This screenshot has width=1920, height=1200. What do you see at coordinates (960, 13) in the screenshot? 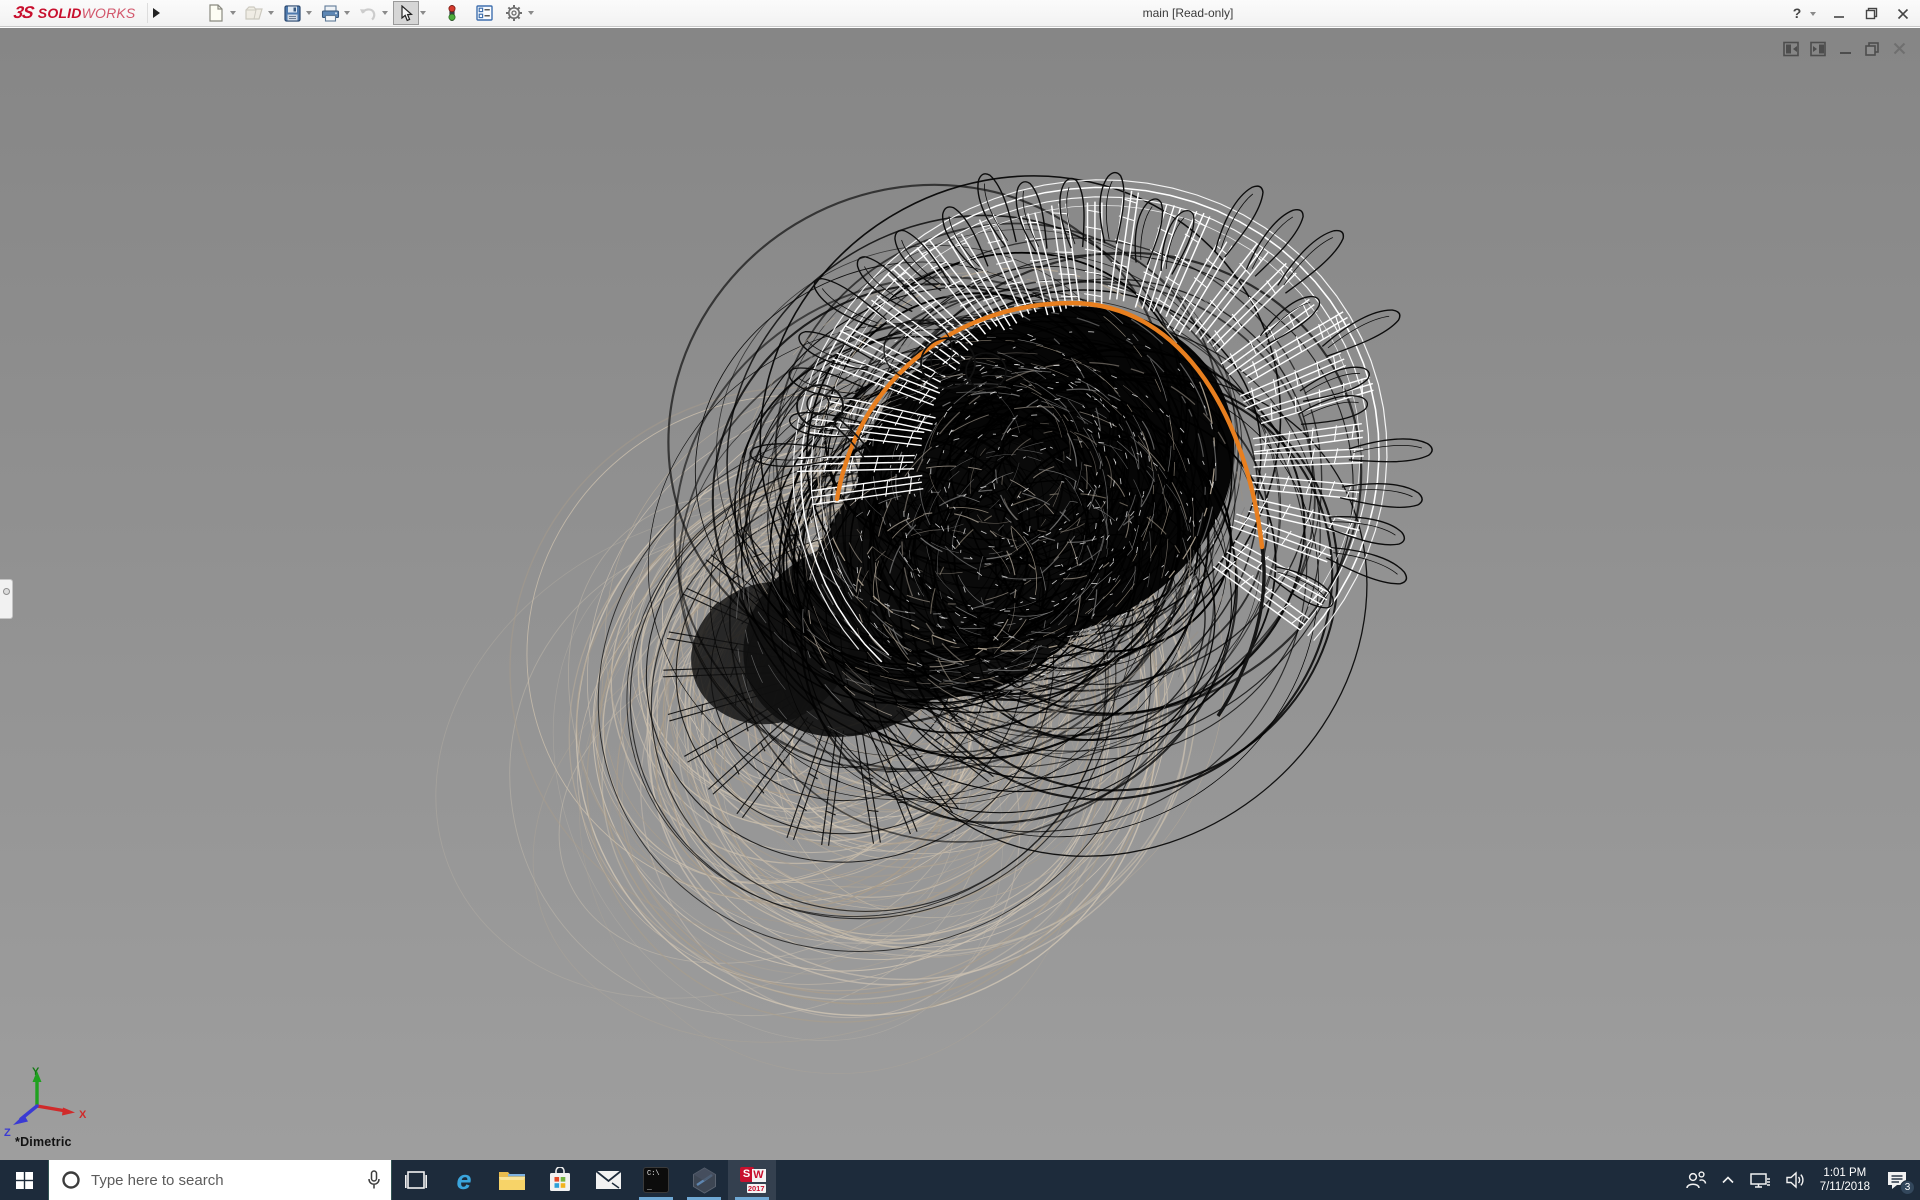
I see `title-bar: 3S SOLID WORKS main [Read-only] ?` at bounding box center [960, 13].